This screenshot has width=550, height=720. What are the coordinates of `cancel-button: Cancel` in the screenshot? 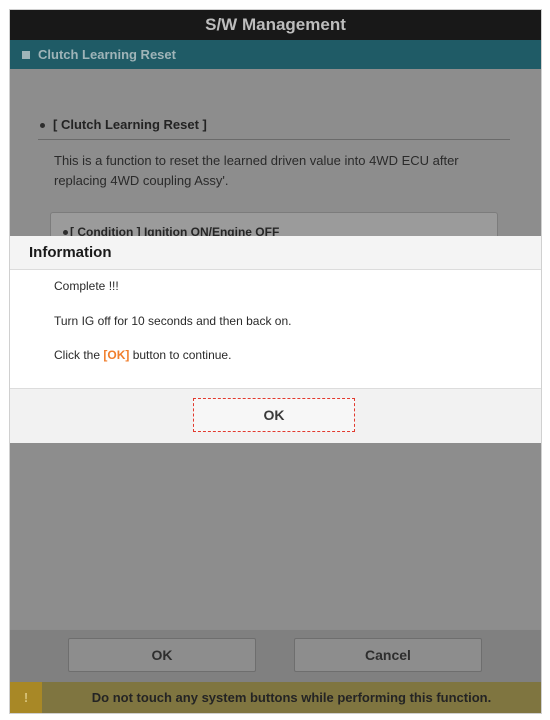 It's located at (388, 655).